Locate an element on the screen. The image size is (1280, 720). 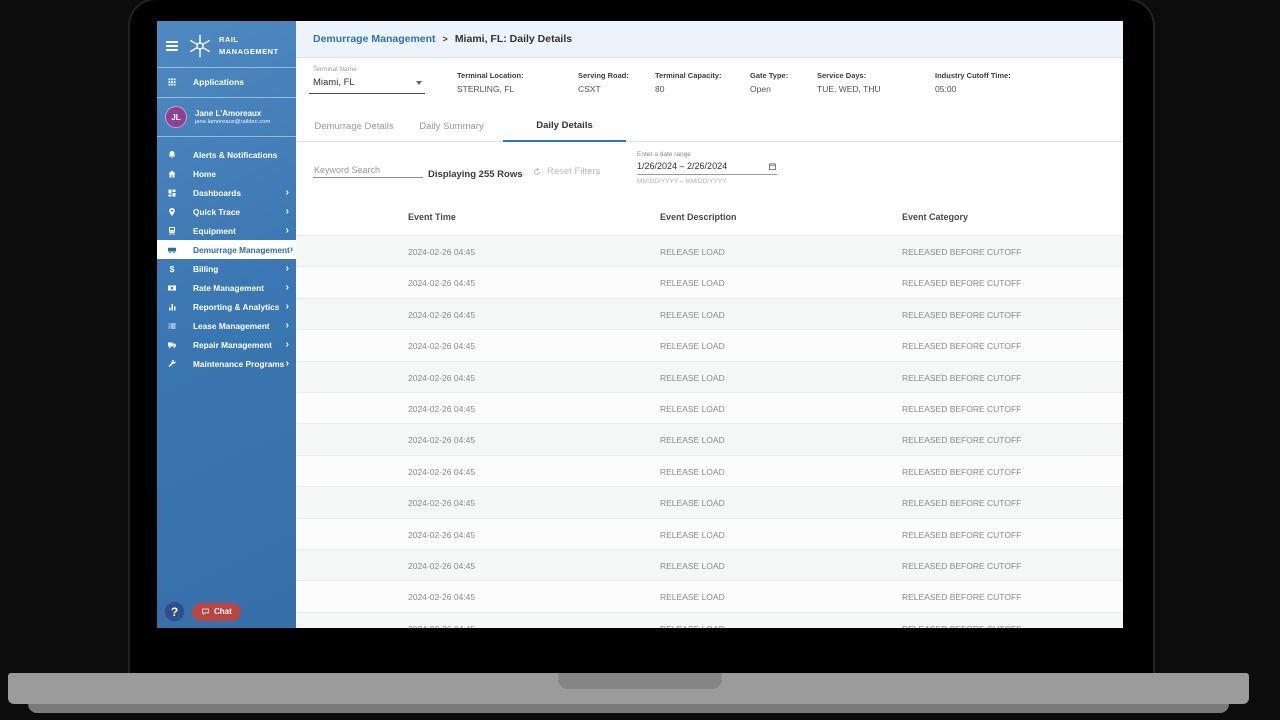
hamburger-menu-icon is located at coordinates (172, 46).